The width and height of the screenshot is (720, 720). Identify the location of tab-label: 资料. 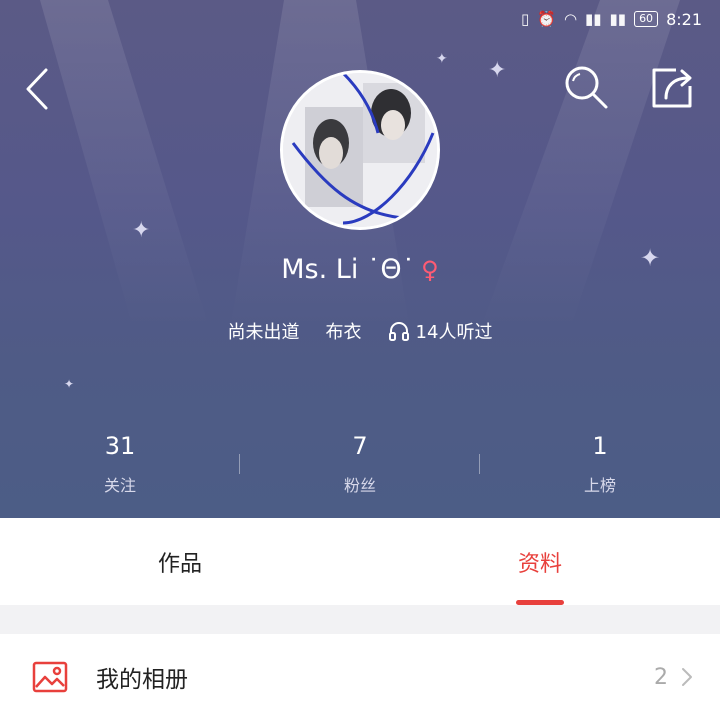
(539, 564).